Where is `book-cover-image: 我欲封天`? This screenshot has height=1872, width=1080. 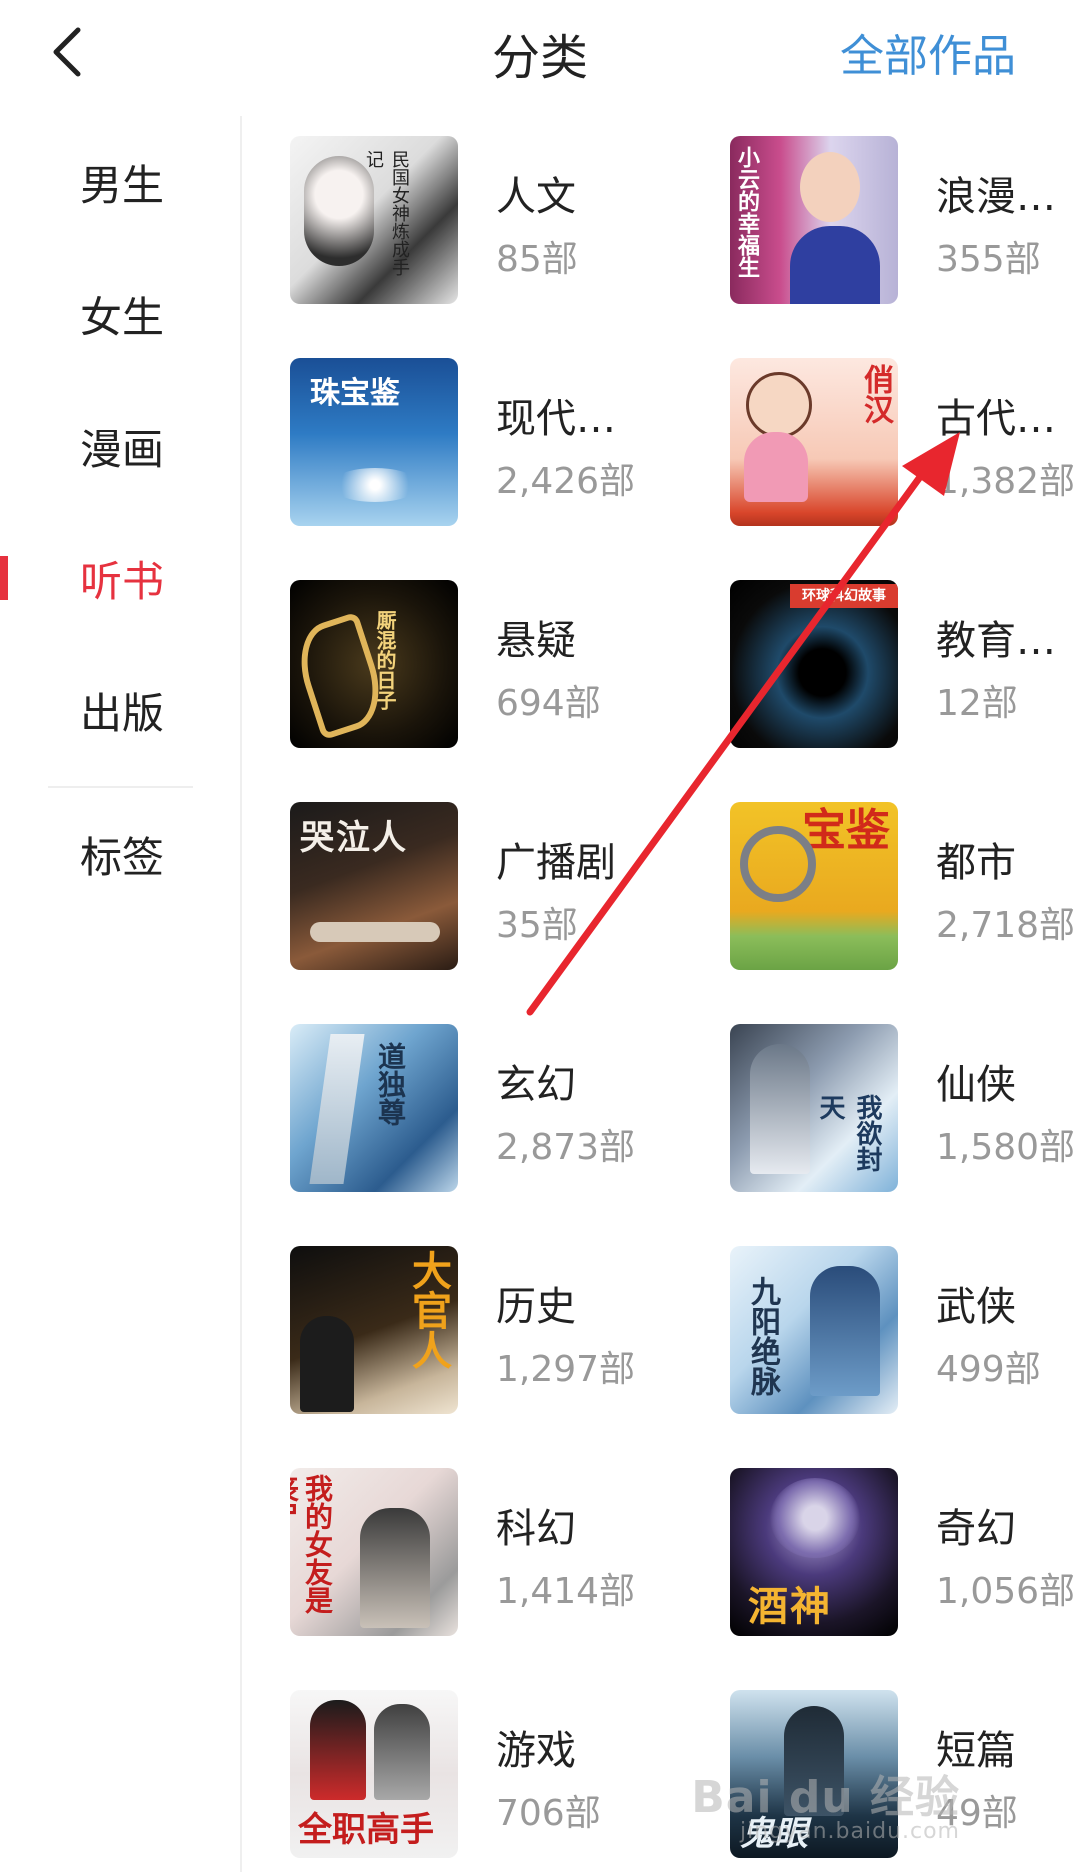
book-cover-image: 我欲封天 is located at coordinates (814, 1108).